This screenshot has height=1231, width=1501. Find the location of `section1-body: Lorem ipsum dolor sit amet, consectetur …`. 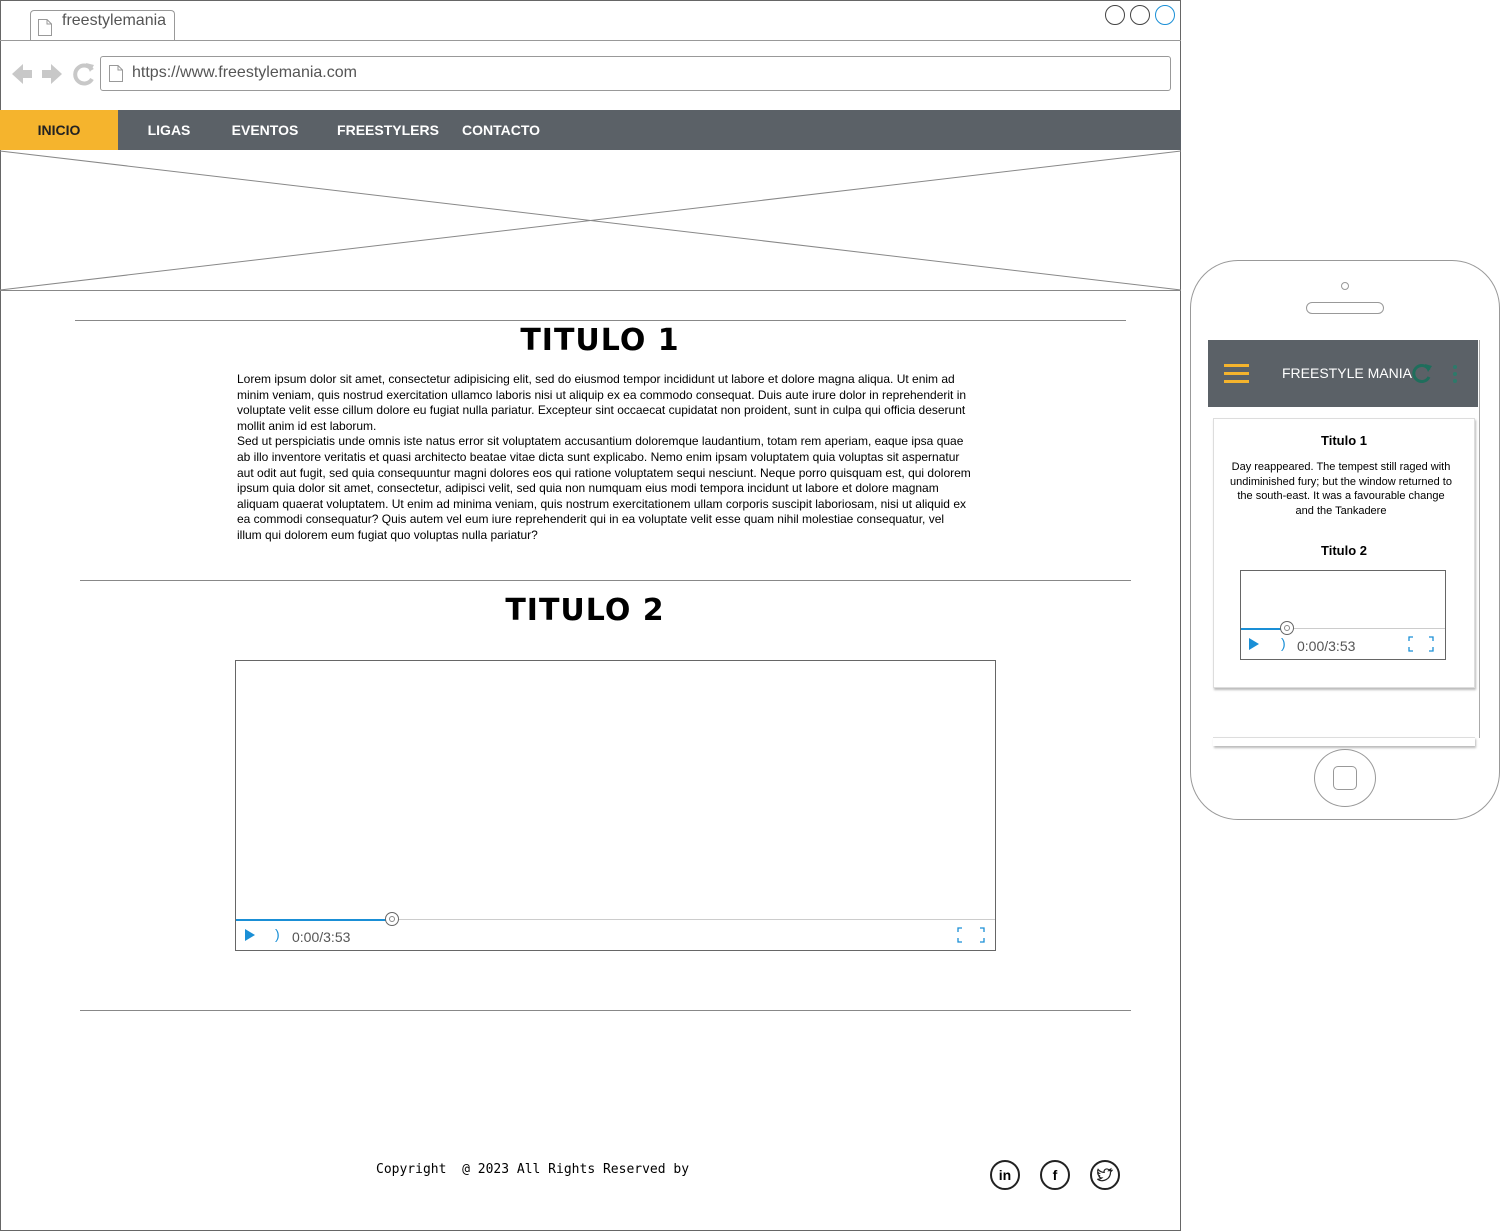

section1-body: Lorem ipsum dolor sit amet, consectetur … is located at coordinates (604, 458).